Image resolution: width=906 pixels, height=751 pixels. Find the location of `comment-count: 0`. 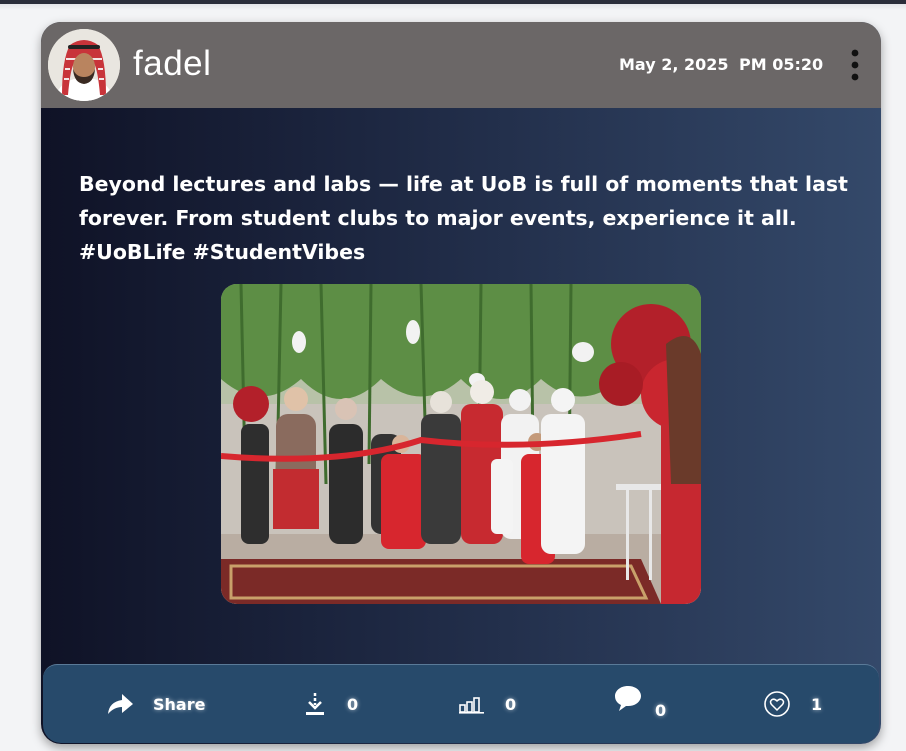

comment-count: 0 is located at coordinates (661, 710).